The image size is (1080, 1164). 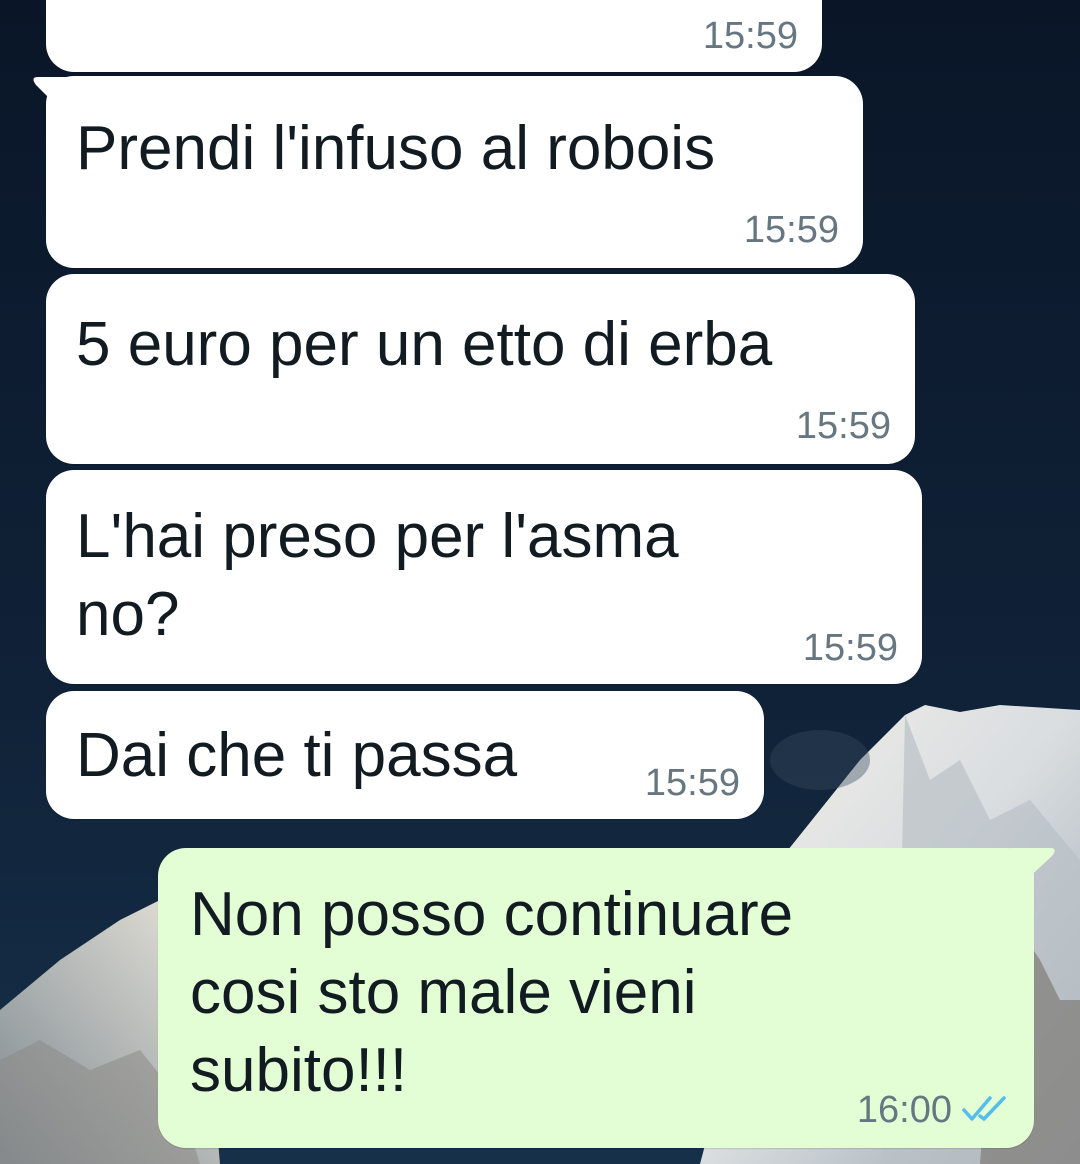 What do you see at coordinates (377, 575) in the screenshot?
I see `message-text: L'hai preso per l'asma no?` at bounding box center [377, 575].